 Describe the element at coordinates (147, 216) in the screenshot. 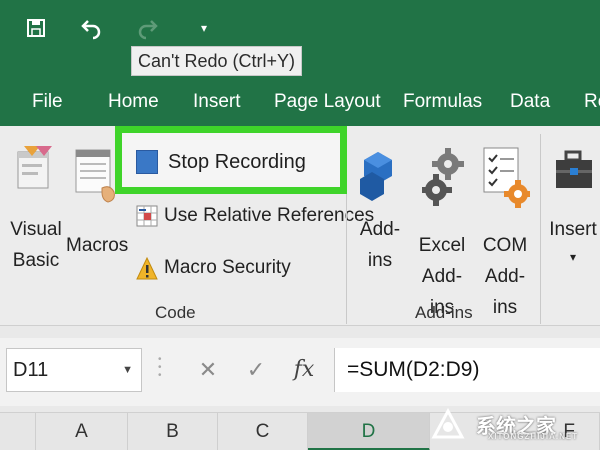

I see `relative-references-icon` at that location.